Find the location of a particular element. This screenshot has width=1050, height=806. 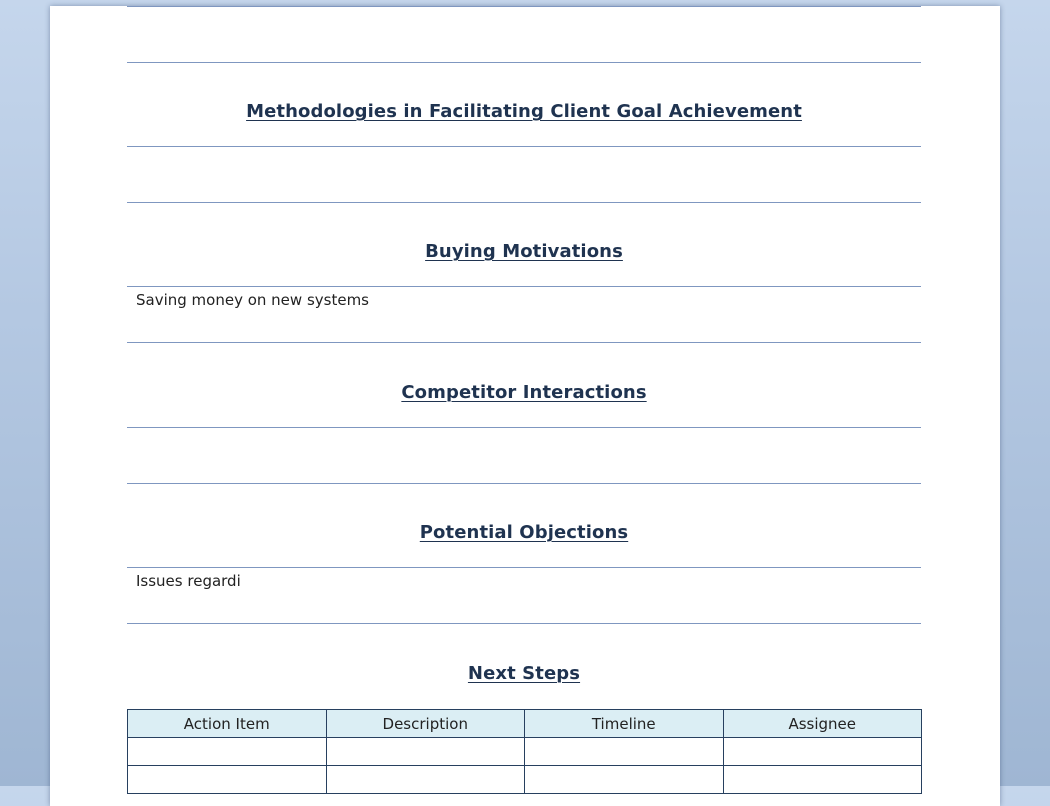

potential-objections-text: Issues regardi is located at coordinates (188, 581).